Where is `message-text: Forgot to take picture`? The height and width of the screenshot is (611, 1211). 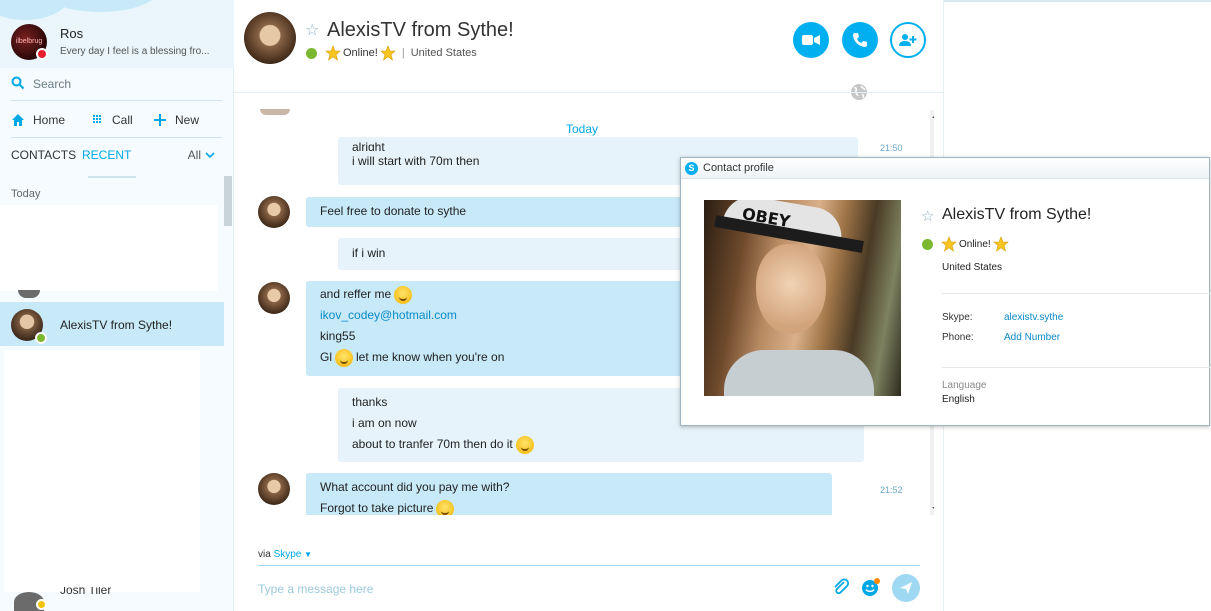
message-text: Forgot to take picture is located at coordinates (377, 508).